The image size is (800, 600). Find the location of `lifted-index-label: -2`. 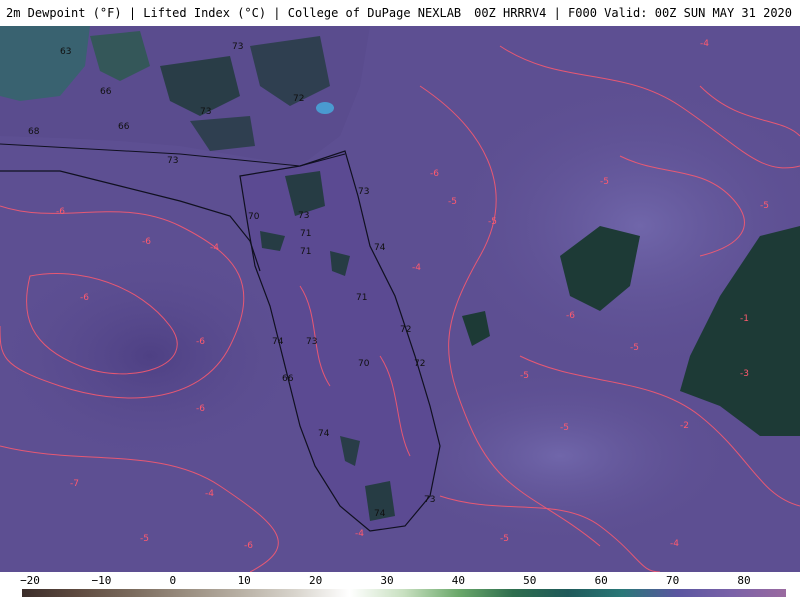

lifted-index-label: -2 is located at coordinates (684, 426).